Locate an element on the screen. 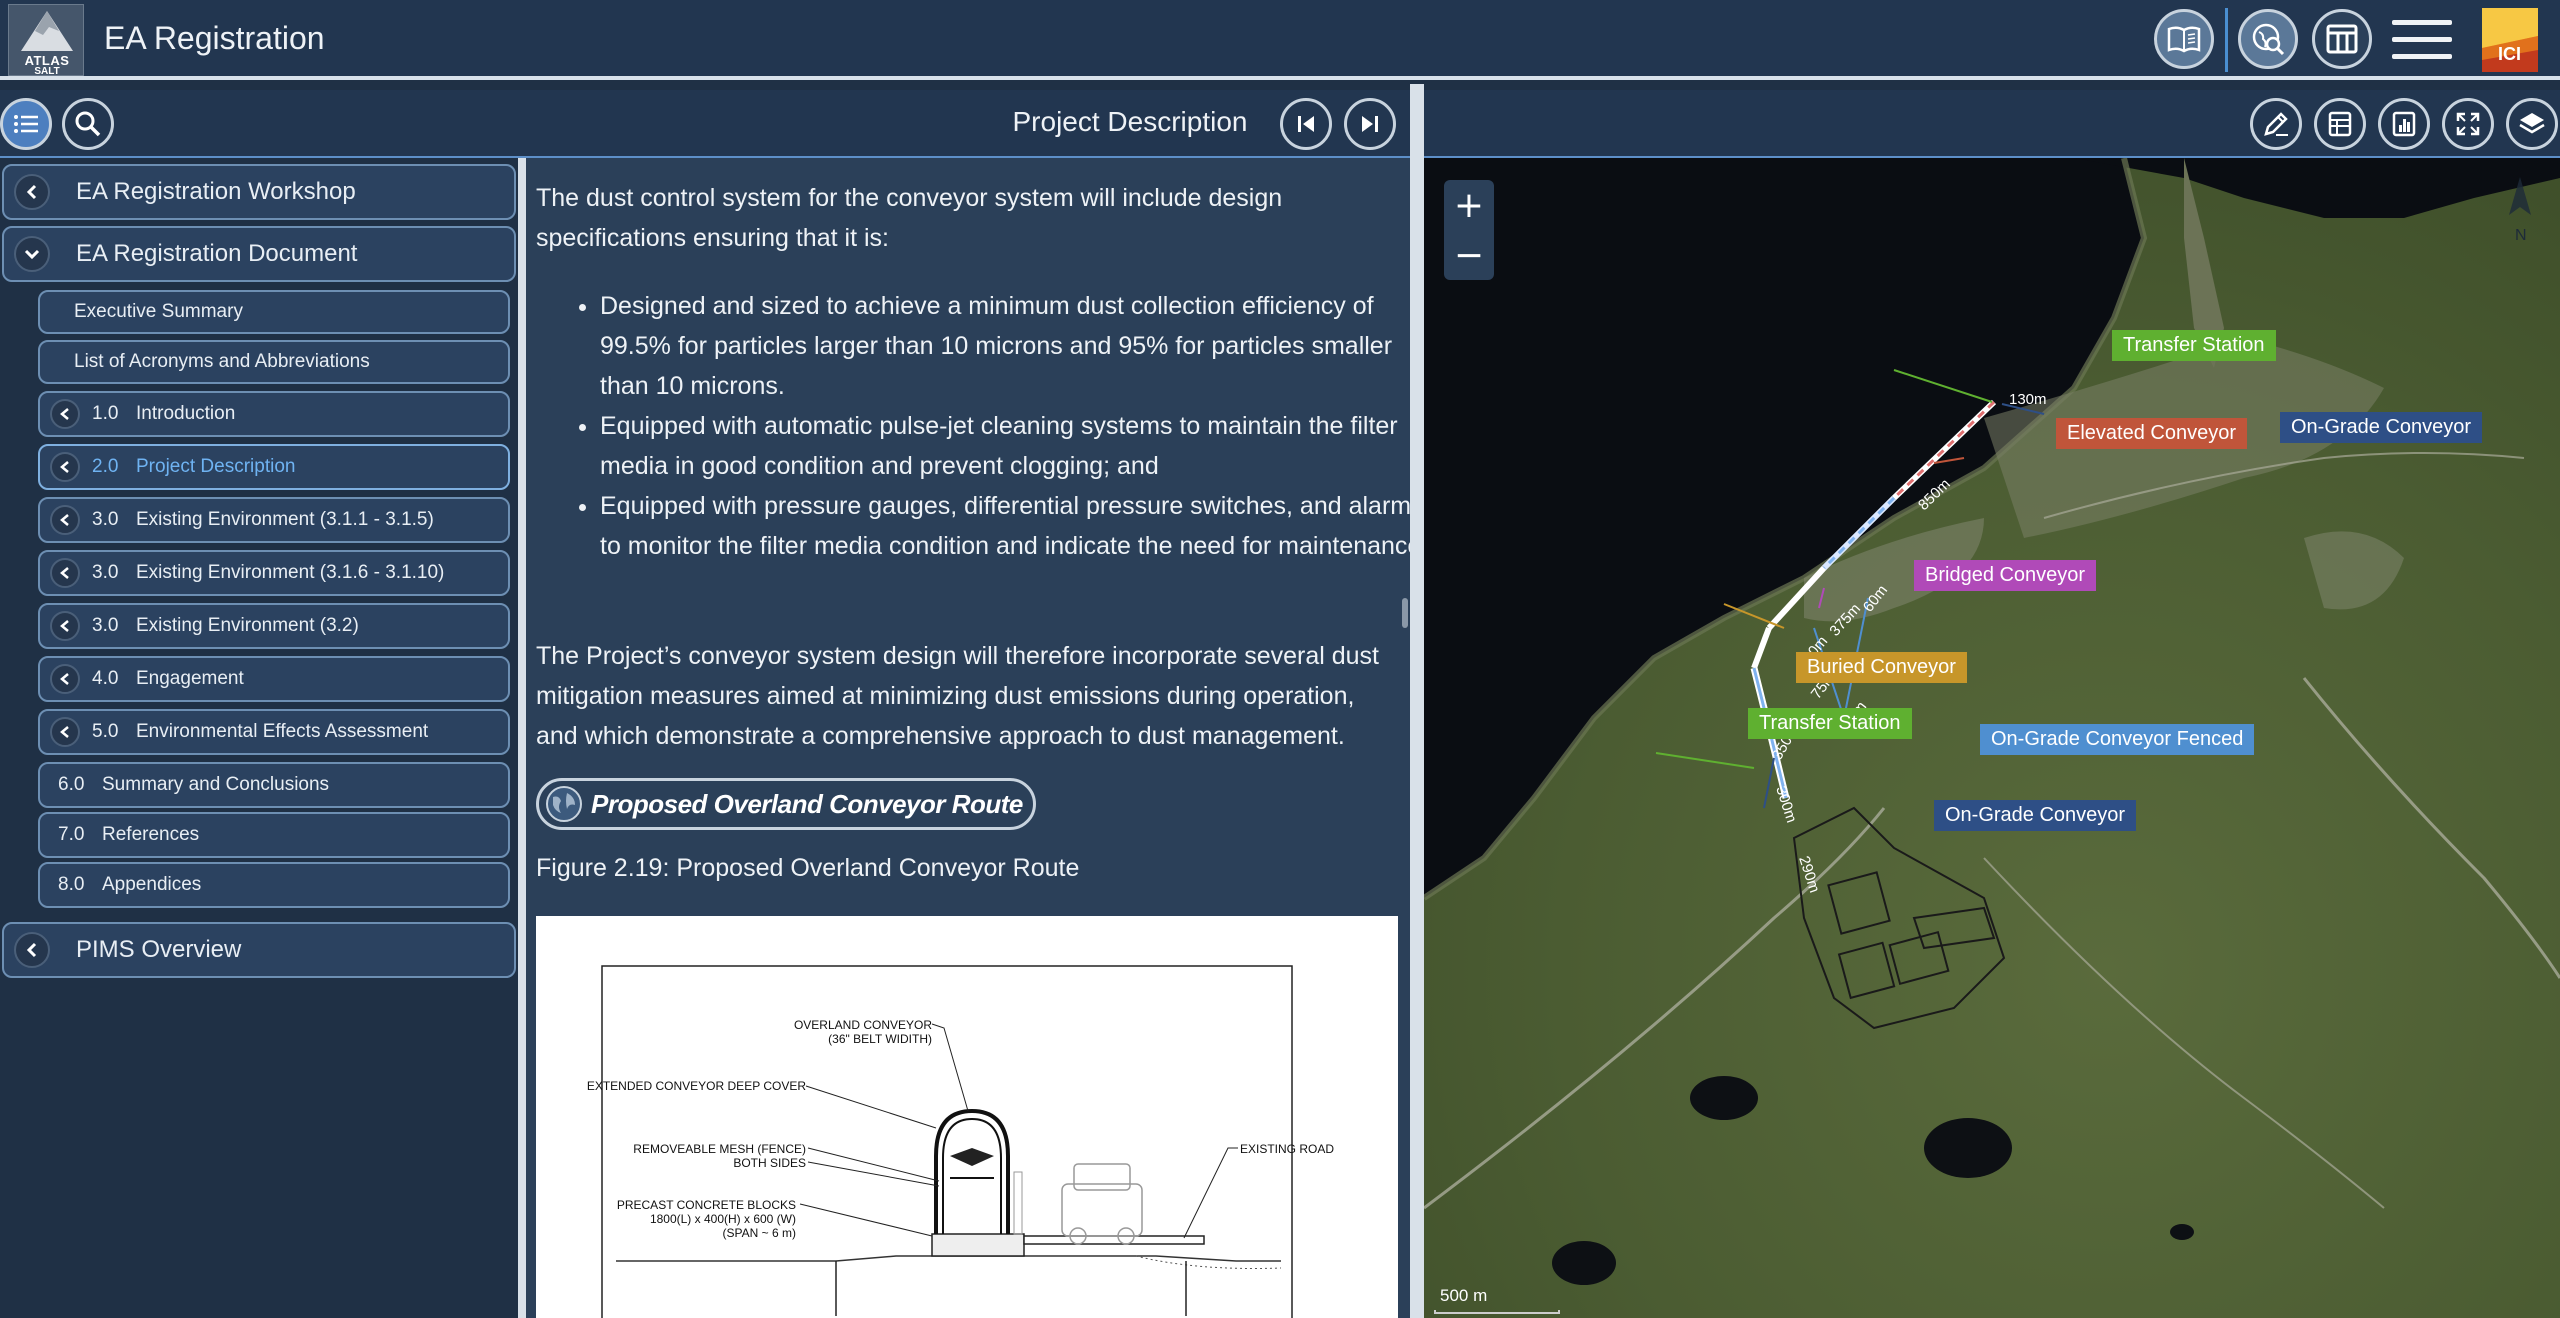 Image resolution: width=2560 pixels, height=1318 pixels. toc-item-label: Summary and Conclusions is located at coordinates (216, 784).